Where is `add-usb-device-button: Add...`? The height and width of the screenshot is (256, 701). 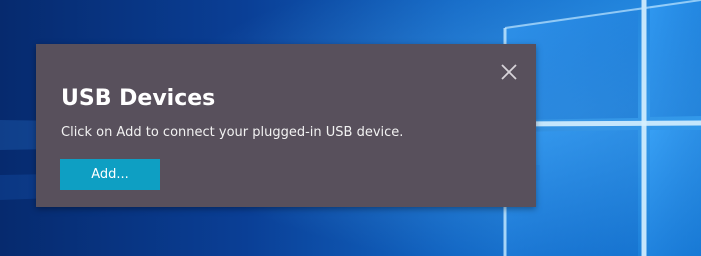 add-usb-device-button: Add... is located at coordinates (110, 174).